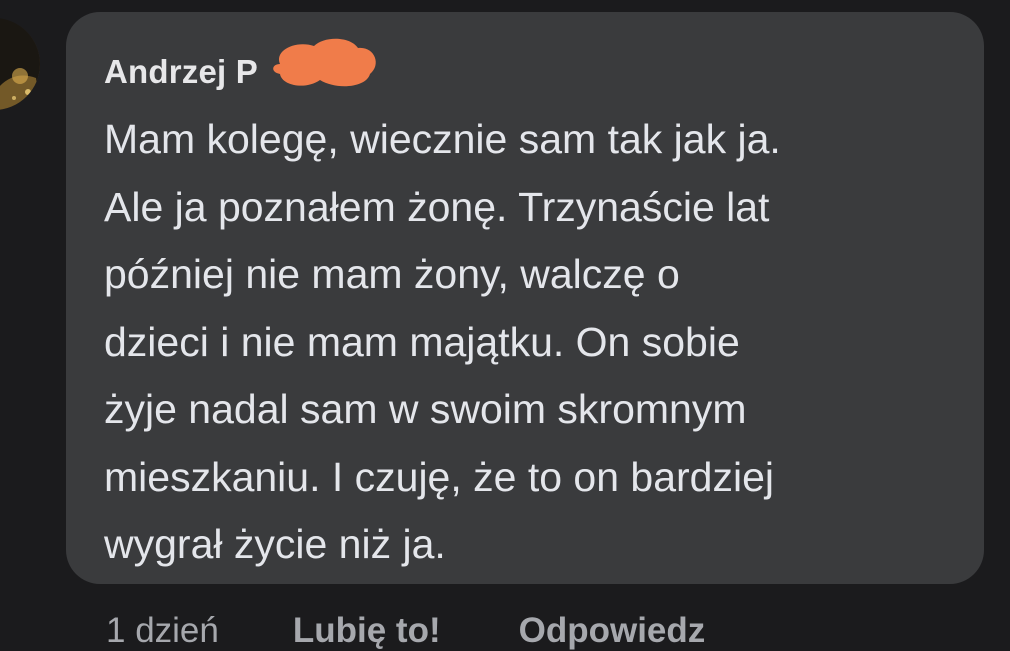  I want to click on avatar-image, so click(20, 64).